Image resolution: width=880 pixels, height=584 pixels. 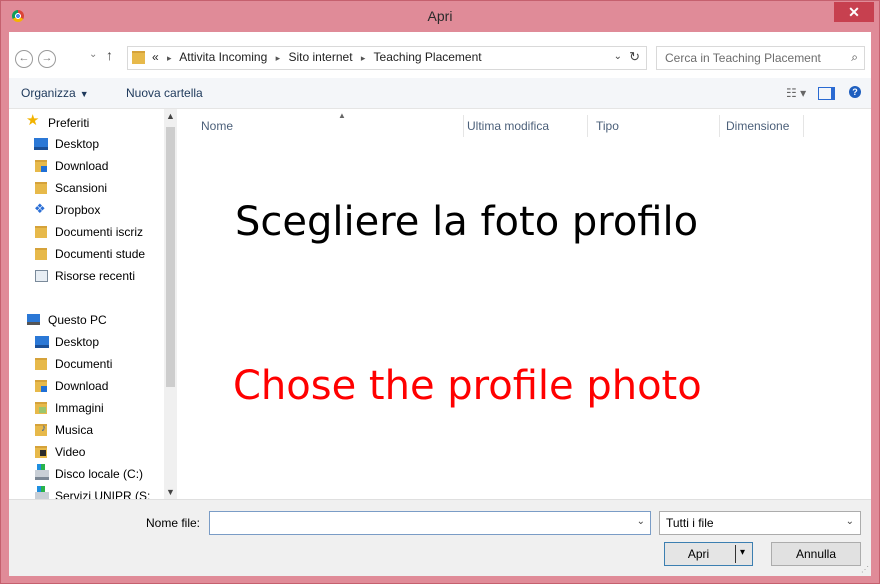 I want to click on breadcrumb-item: Sito internet, so click(x=321, y=57).